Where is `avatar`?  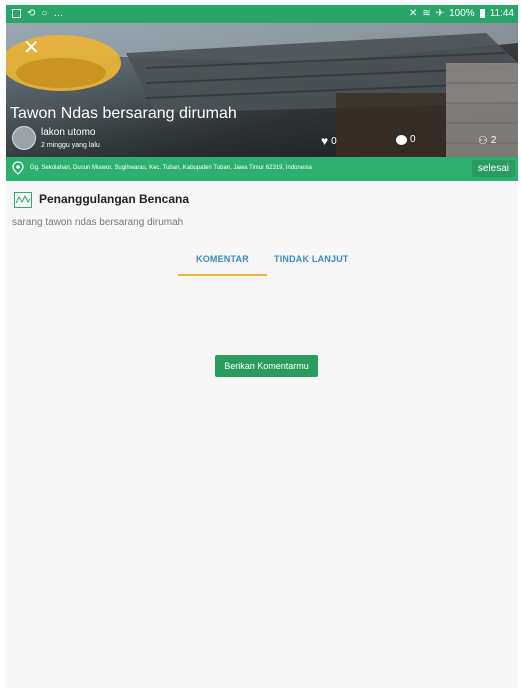 avatar is located at coordinates (24, 138).